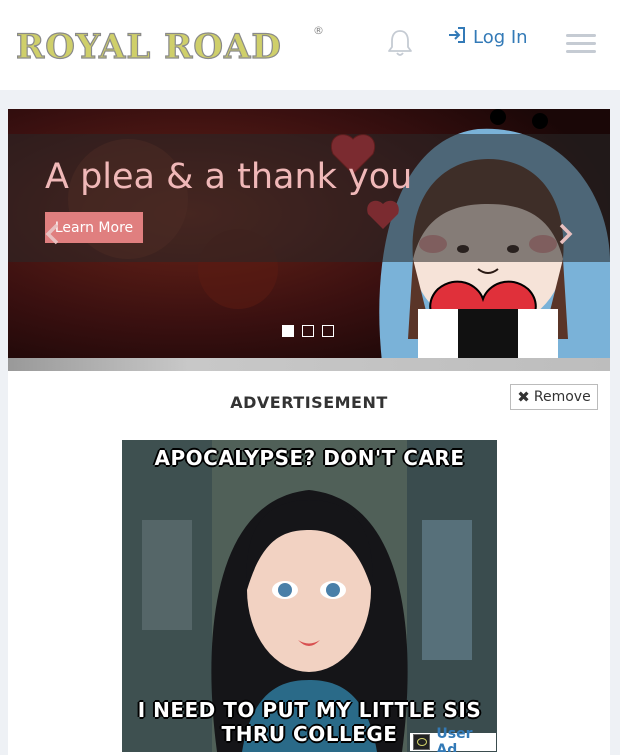 Image resolution: width=620 pixels, height=755 pixels. I want to click on sign-in-icon, so click(460, 37).